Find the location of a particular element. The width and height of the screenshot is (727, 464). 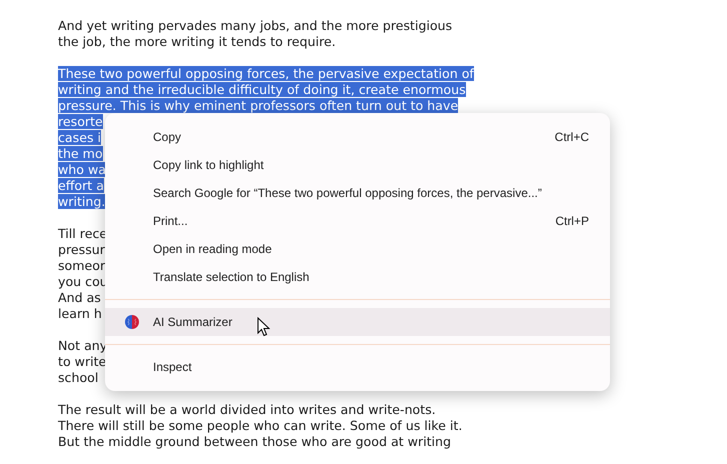

menu-item: Translate selection to English is located at coordinates (357, 277).